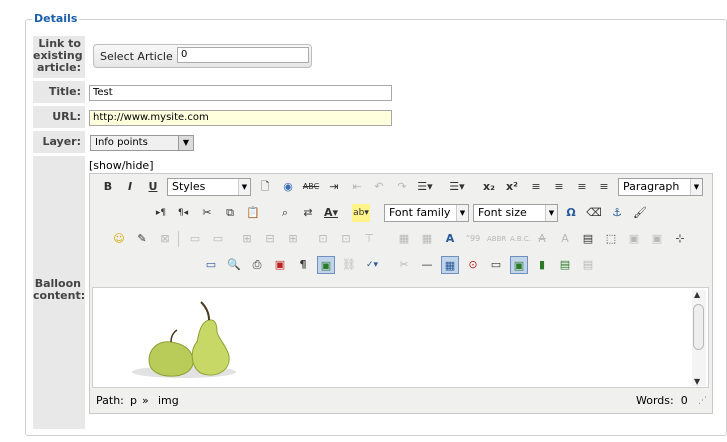 Image resolution: width=727 pixels, height=442 pixels. Describe the element at coordinates (142, 239) in the screenshot. I see `edit-icon: ✎` at that location.